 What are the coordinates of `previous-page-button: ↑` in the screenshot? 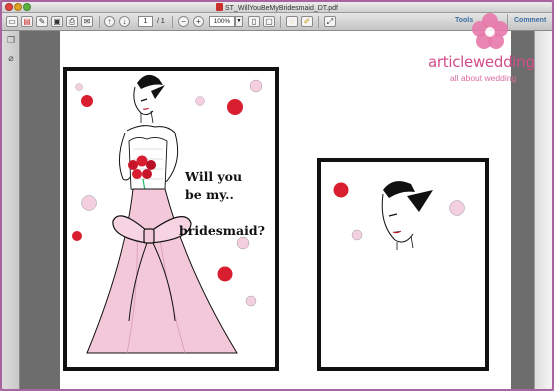 It's located at (109, 21).